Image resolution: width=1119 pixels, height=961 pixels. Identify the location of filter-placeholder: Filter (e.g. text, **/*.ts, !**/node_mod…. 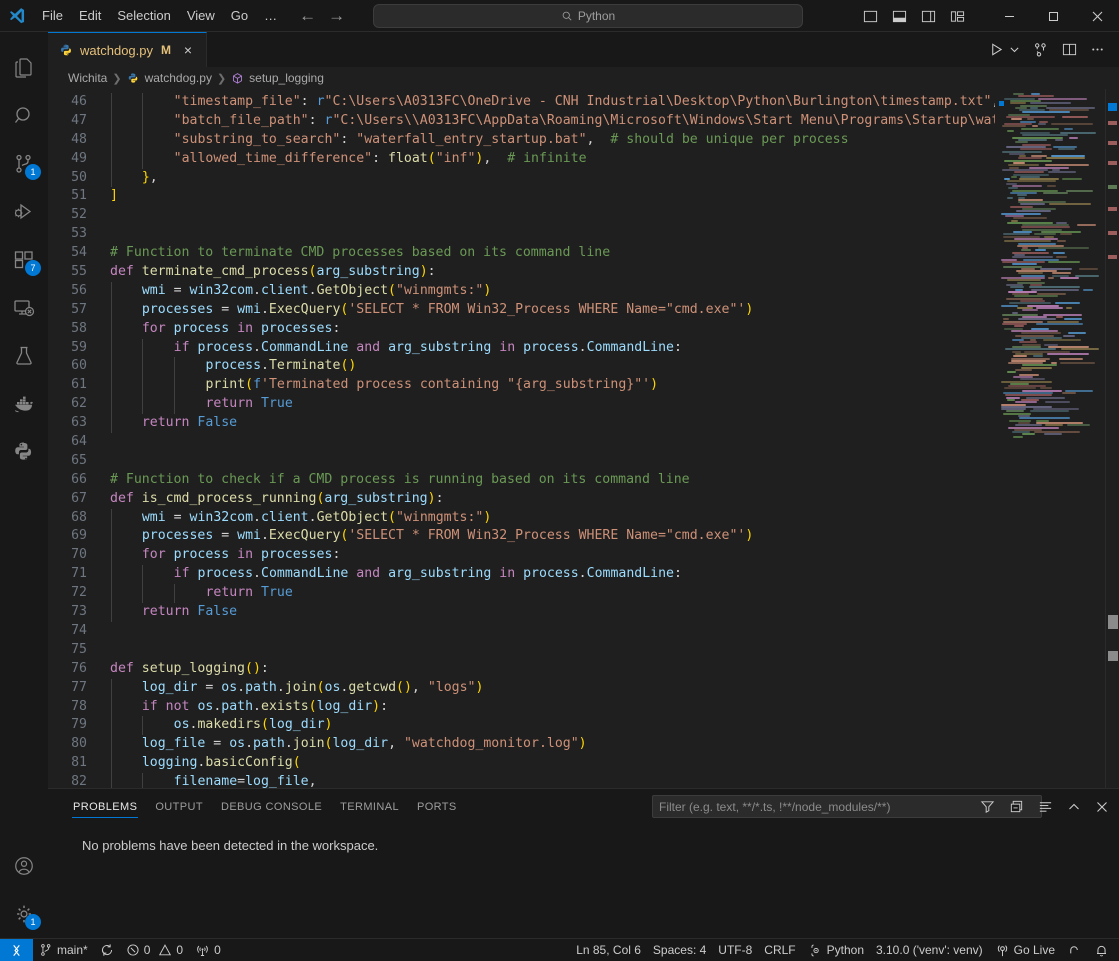
(775, 806).